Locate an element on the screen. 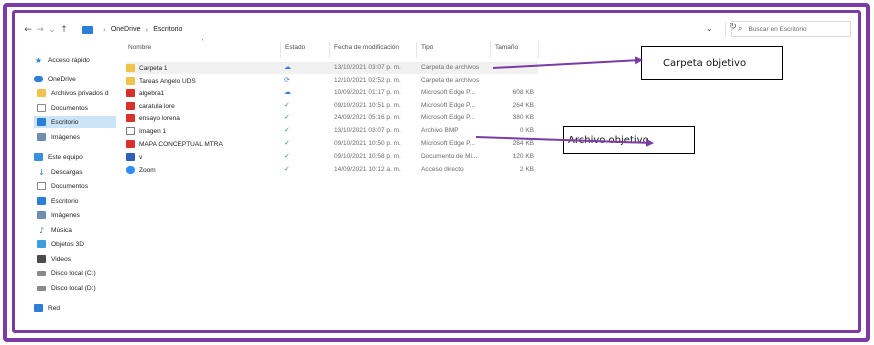  arrow-to-carpeta is located at coordinates (567, 62).